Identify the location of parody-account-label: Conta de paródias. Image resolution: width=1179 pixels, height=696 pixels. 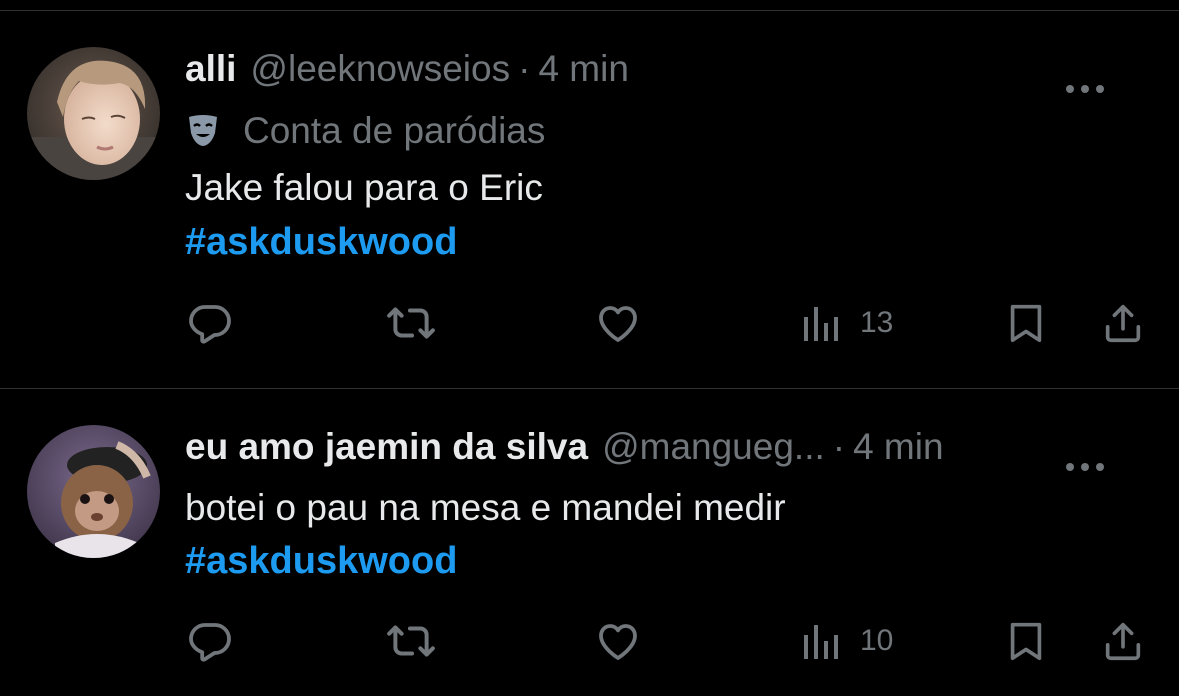
(365, 131).